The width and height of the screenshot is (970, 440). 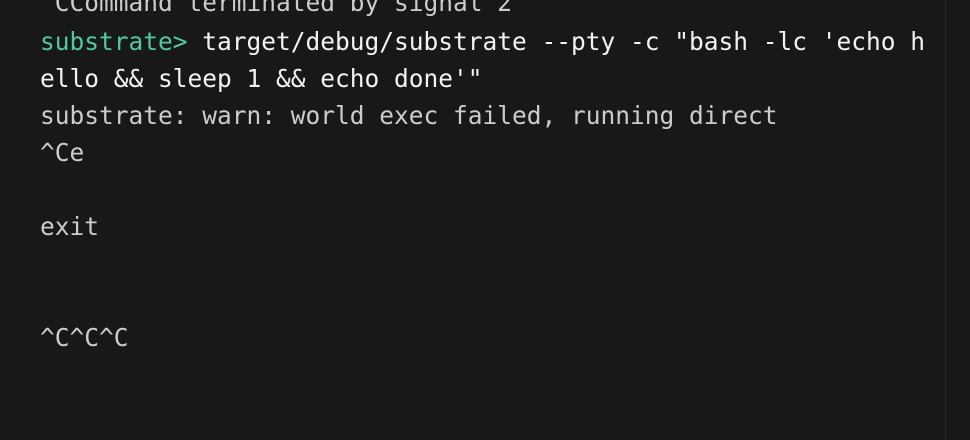 What do you see at coordinates (62, 152) in the screenshot?
I see `terminal-line-ctrl-c-e: ^Ce` at bounding box center [62, 152].